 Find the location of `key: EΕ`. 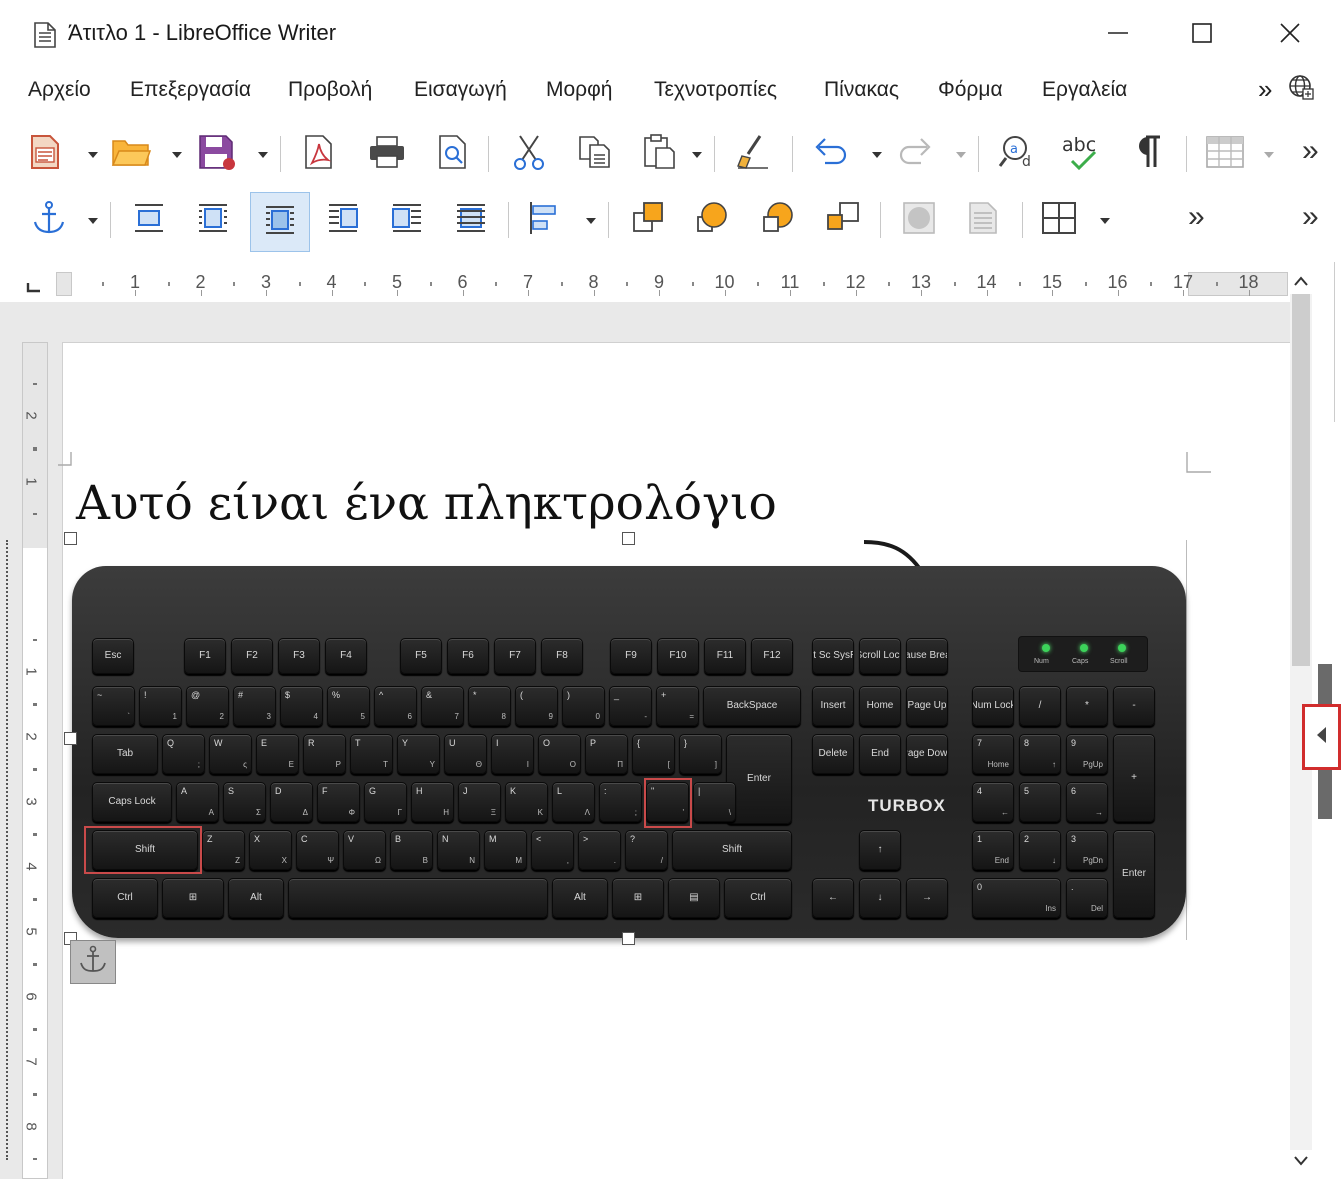

key: EΕ is located at coordinates (277, 754).